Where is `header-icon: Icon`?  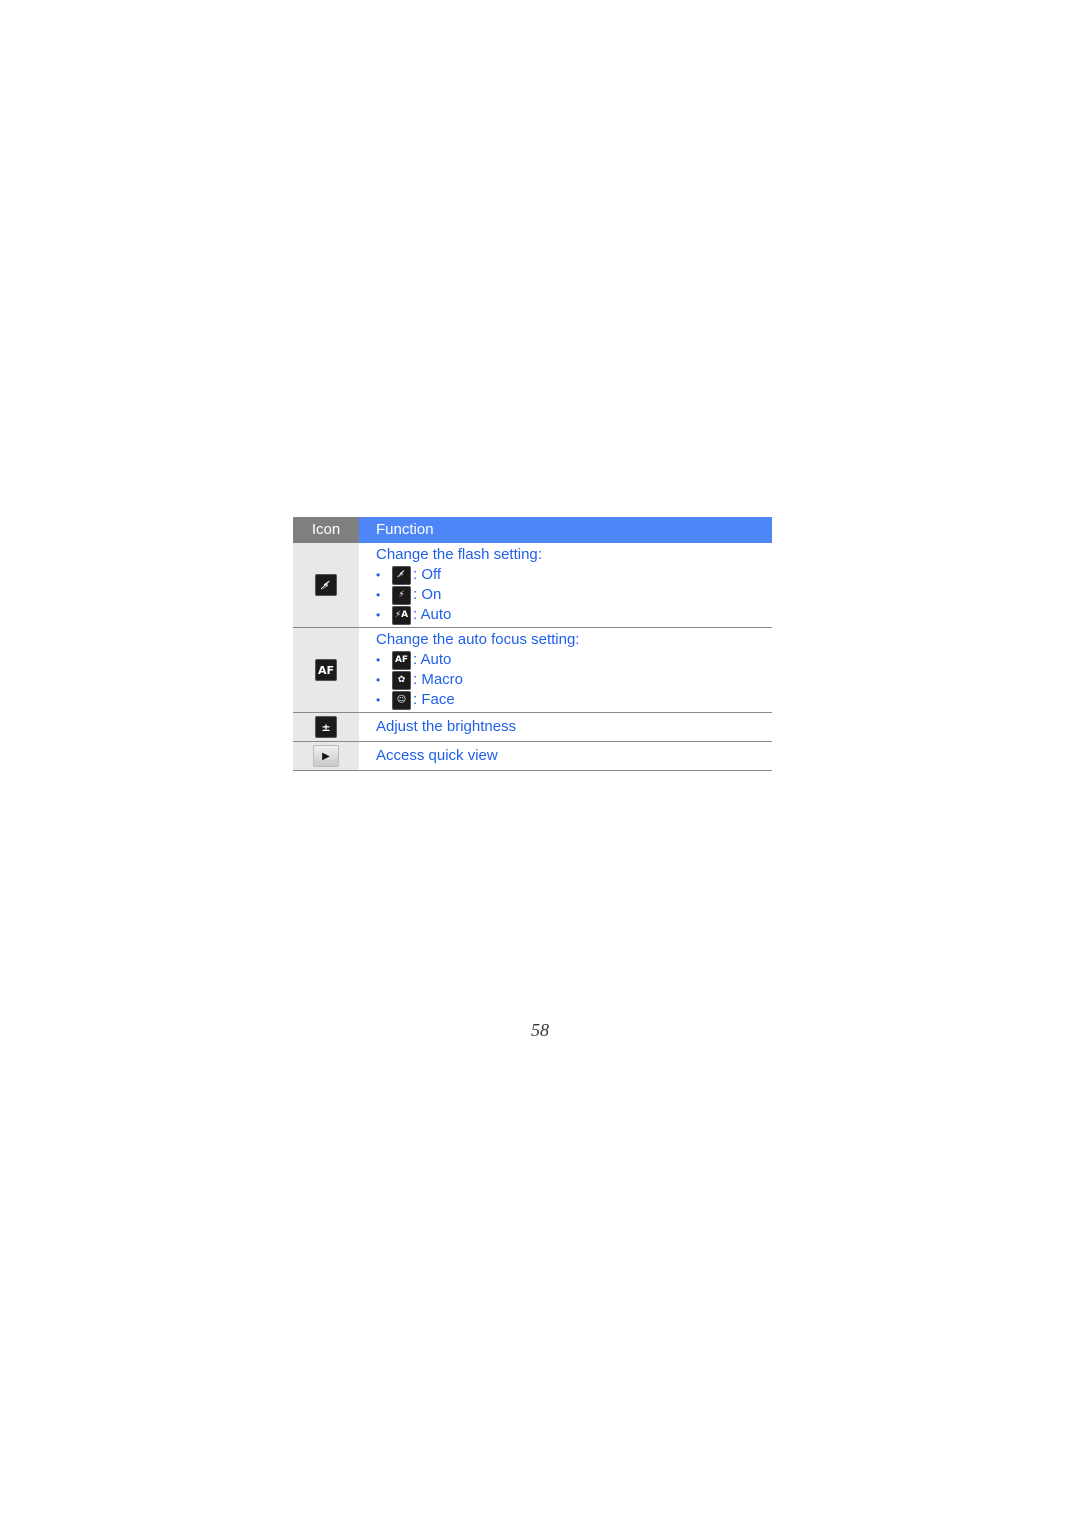
header-icon: Icon is located at coordinates (326, 530).